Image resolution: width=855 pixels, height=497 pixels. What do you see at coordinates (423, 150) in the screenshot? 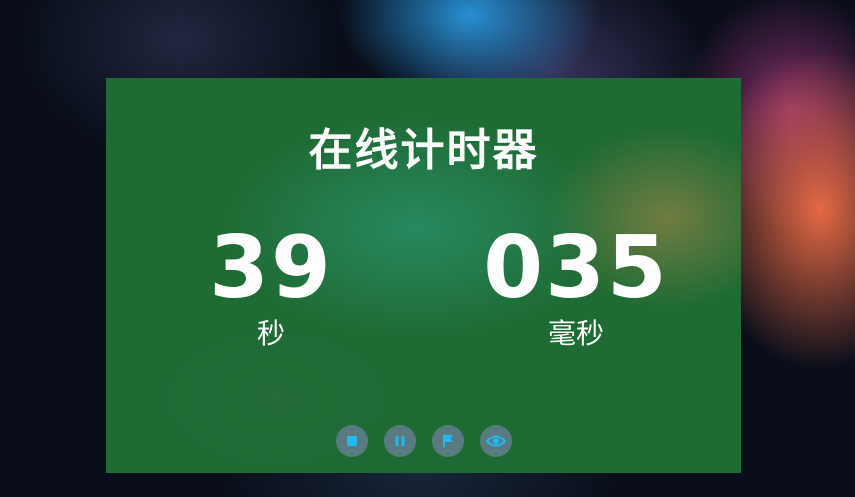
I see `page-title: 在线计时器` at bounding box center [423, 150].